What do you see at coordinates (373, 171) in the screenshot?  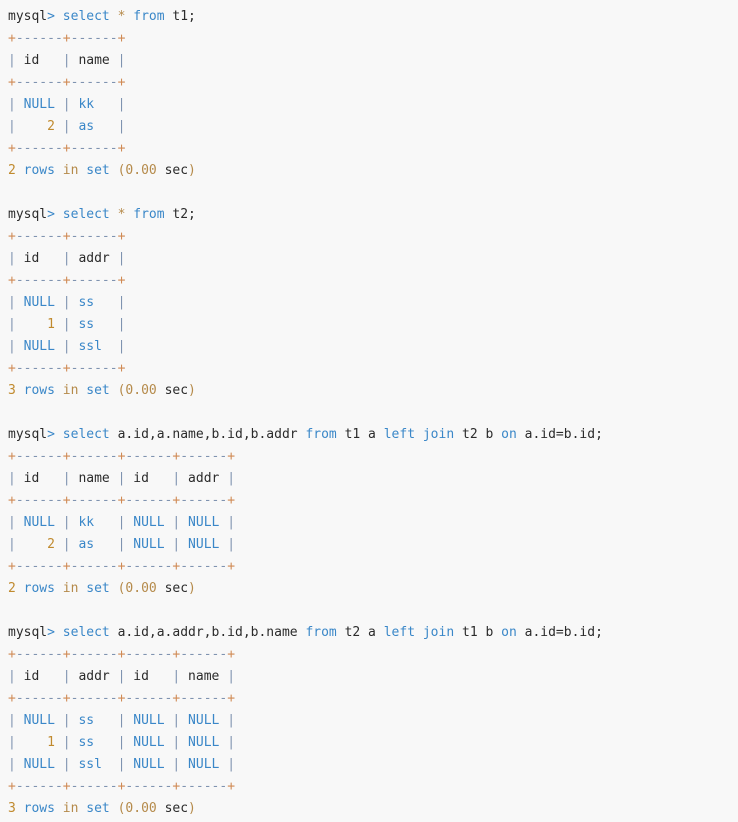 I see `status-line: 2 rows in set (0.00 sec)` at bounding box center [373, 171].